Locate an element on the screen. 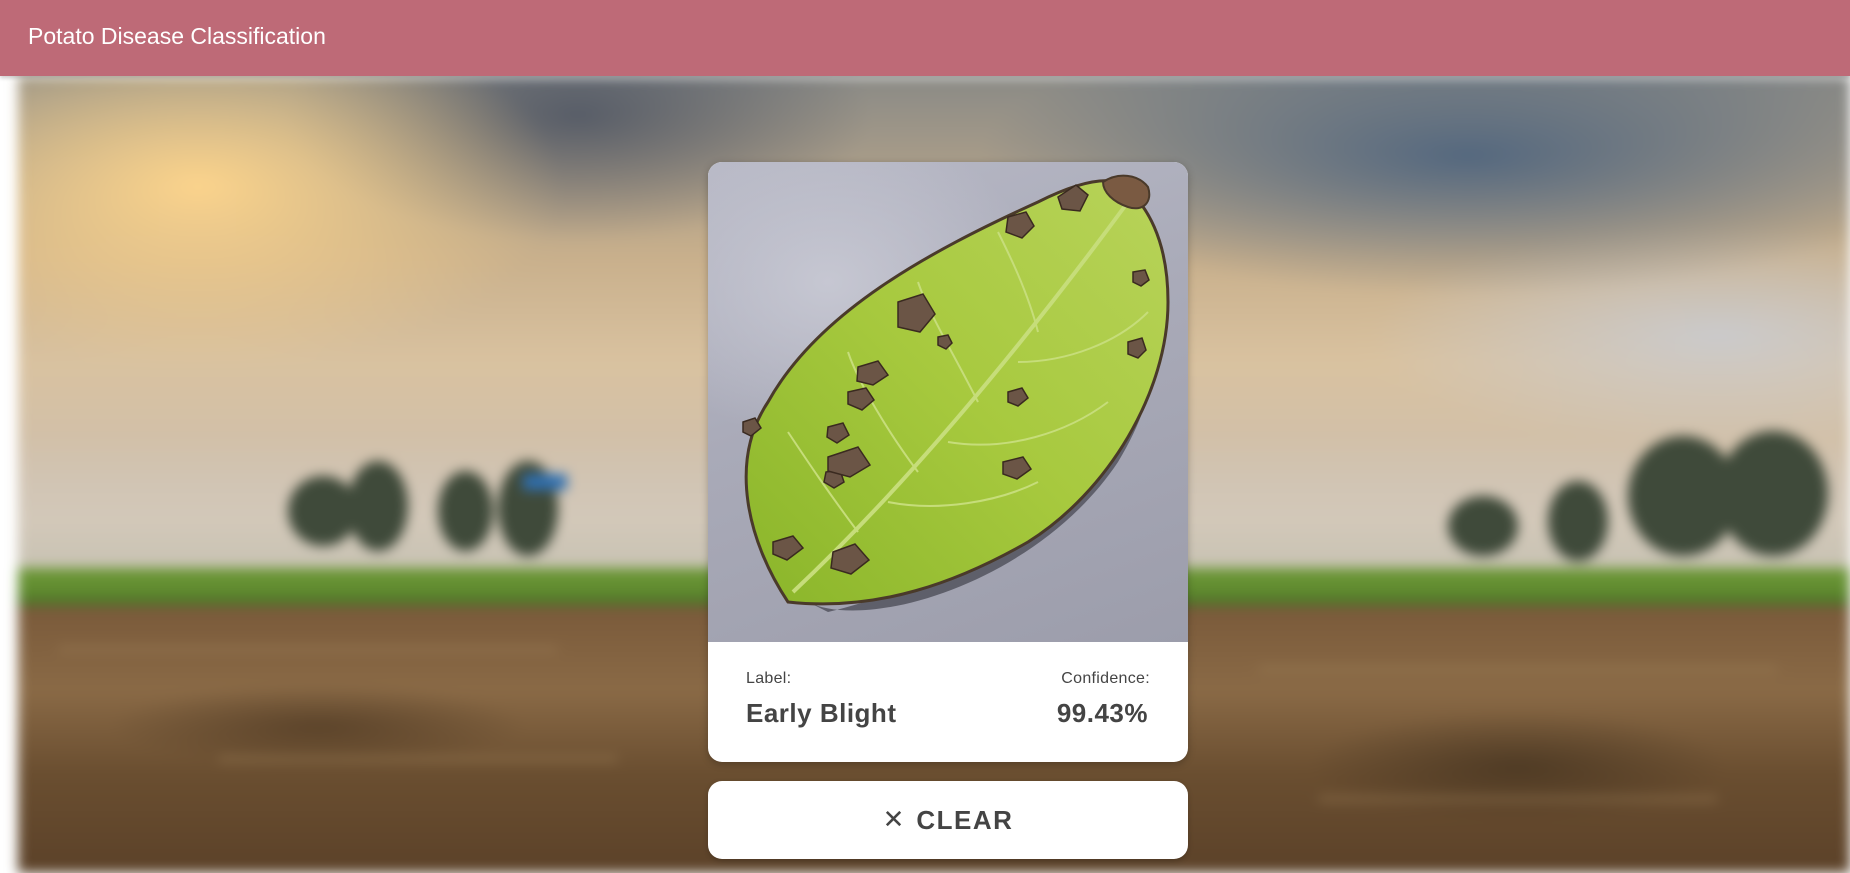 The image size is (1850, 873). app-title: Potato Disease Classification is located at coordinates (177, 35).